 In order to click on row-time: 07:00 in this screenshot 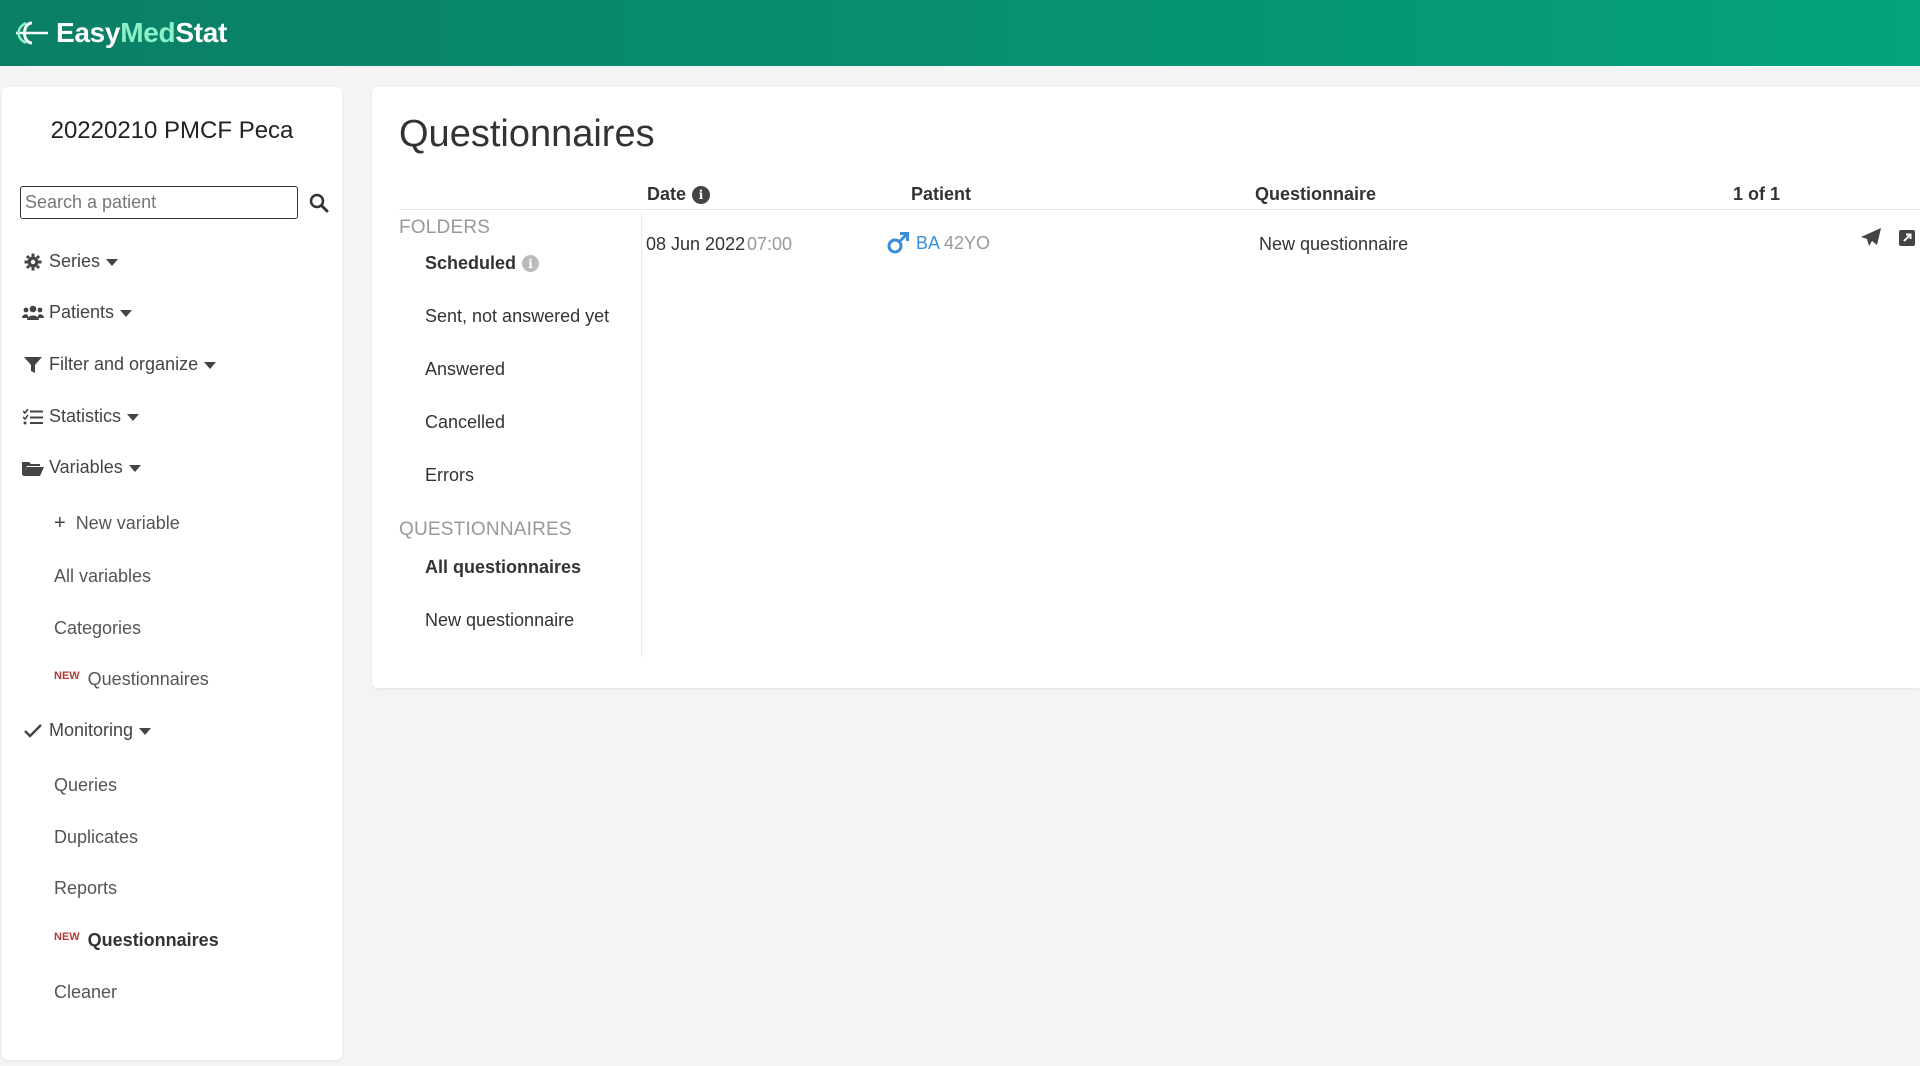, I will do `click(769, 244)`.